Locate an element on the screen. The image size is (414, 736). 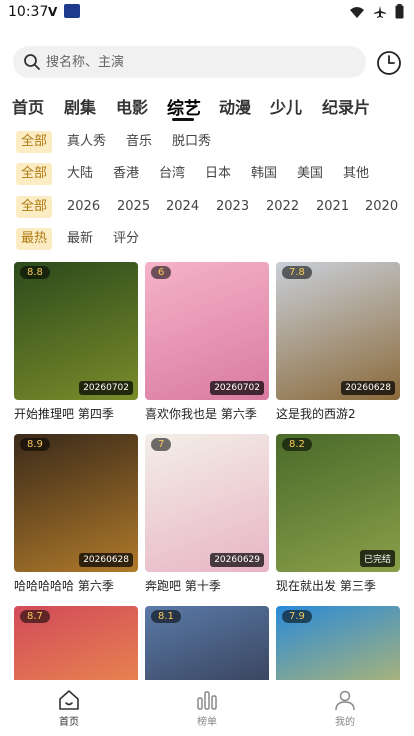
tab-movies: 电影 is located at coordinates (132, 106).